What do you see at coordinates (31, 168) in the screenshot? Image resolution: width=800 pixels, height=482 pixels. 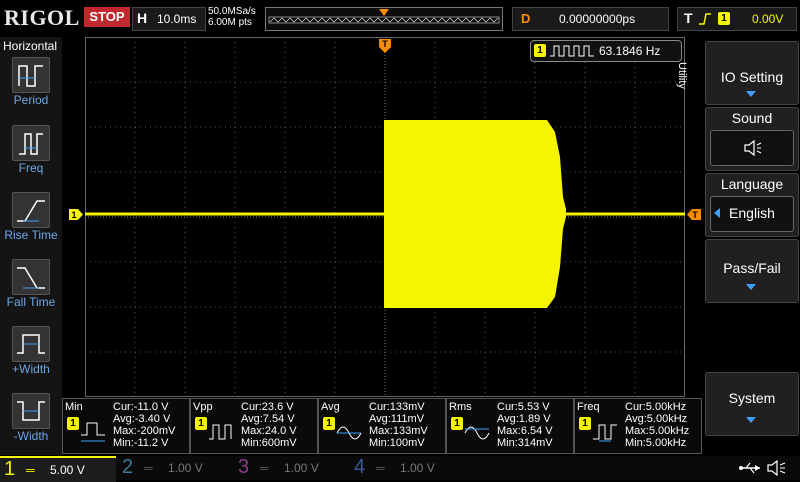 I see `freq-label: Freq` at bounding box center [31, 168].